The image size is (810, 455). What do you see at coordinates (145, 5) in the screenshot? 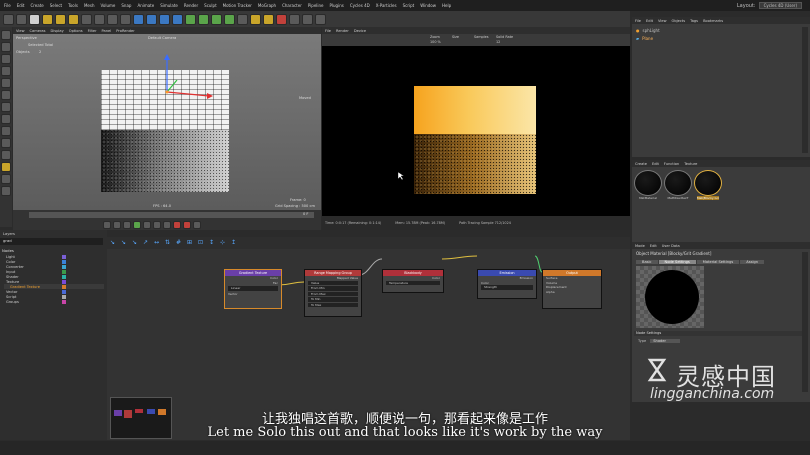
I see `menu-animate: Animate` at bounding box center [145, 5].